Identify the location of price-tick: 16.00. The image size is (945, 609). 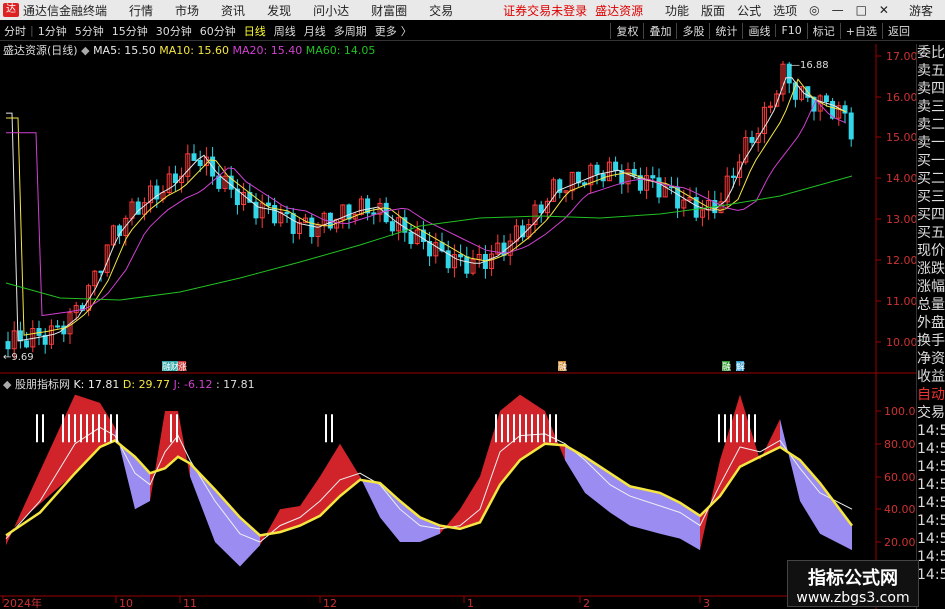
(901, 97).